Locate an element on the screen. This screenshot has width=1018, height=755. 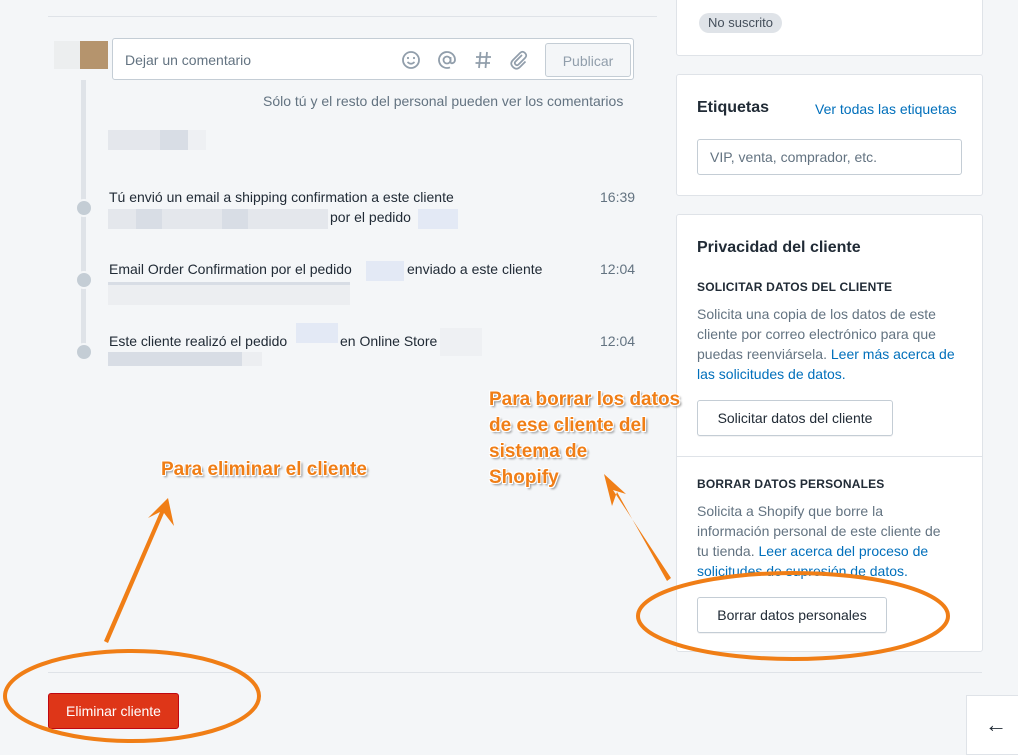
paragraph-line: cliente por correo electrónico para que is located at coordinates (816, 334).